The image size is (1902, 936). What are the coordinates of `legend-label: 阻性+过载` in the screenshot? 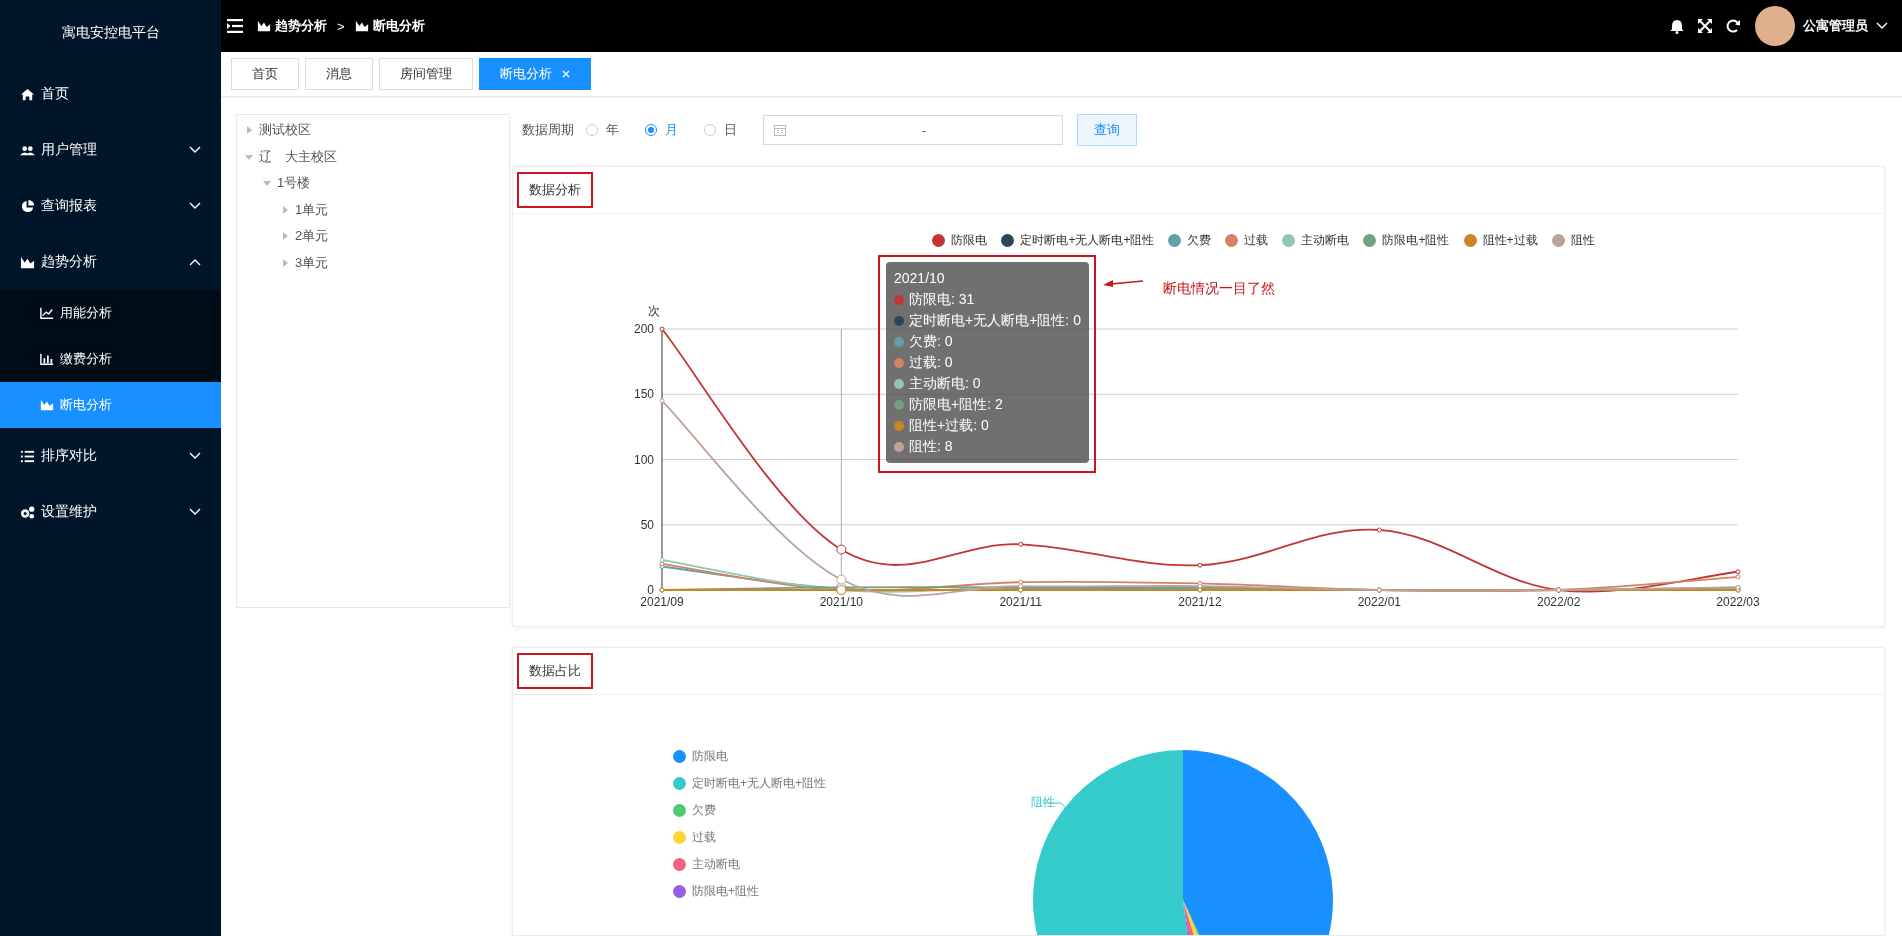 It's located at (1510, 240).